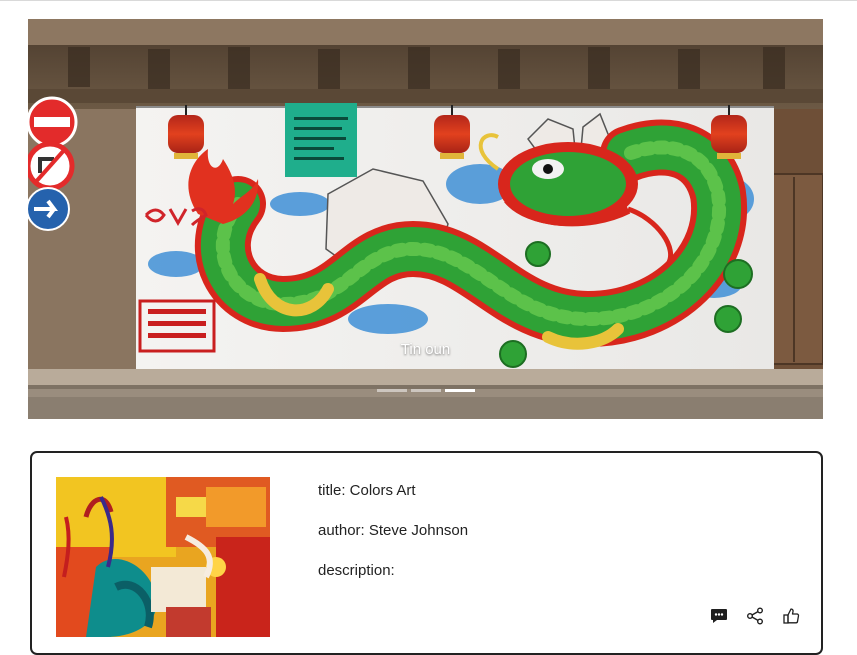 The image size is (857, 655). I want to click on artwork-description: description:, so click(356, 570).